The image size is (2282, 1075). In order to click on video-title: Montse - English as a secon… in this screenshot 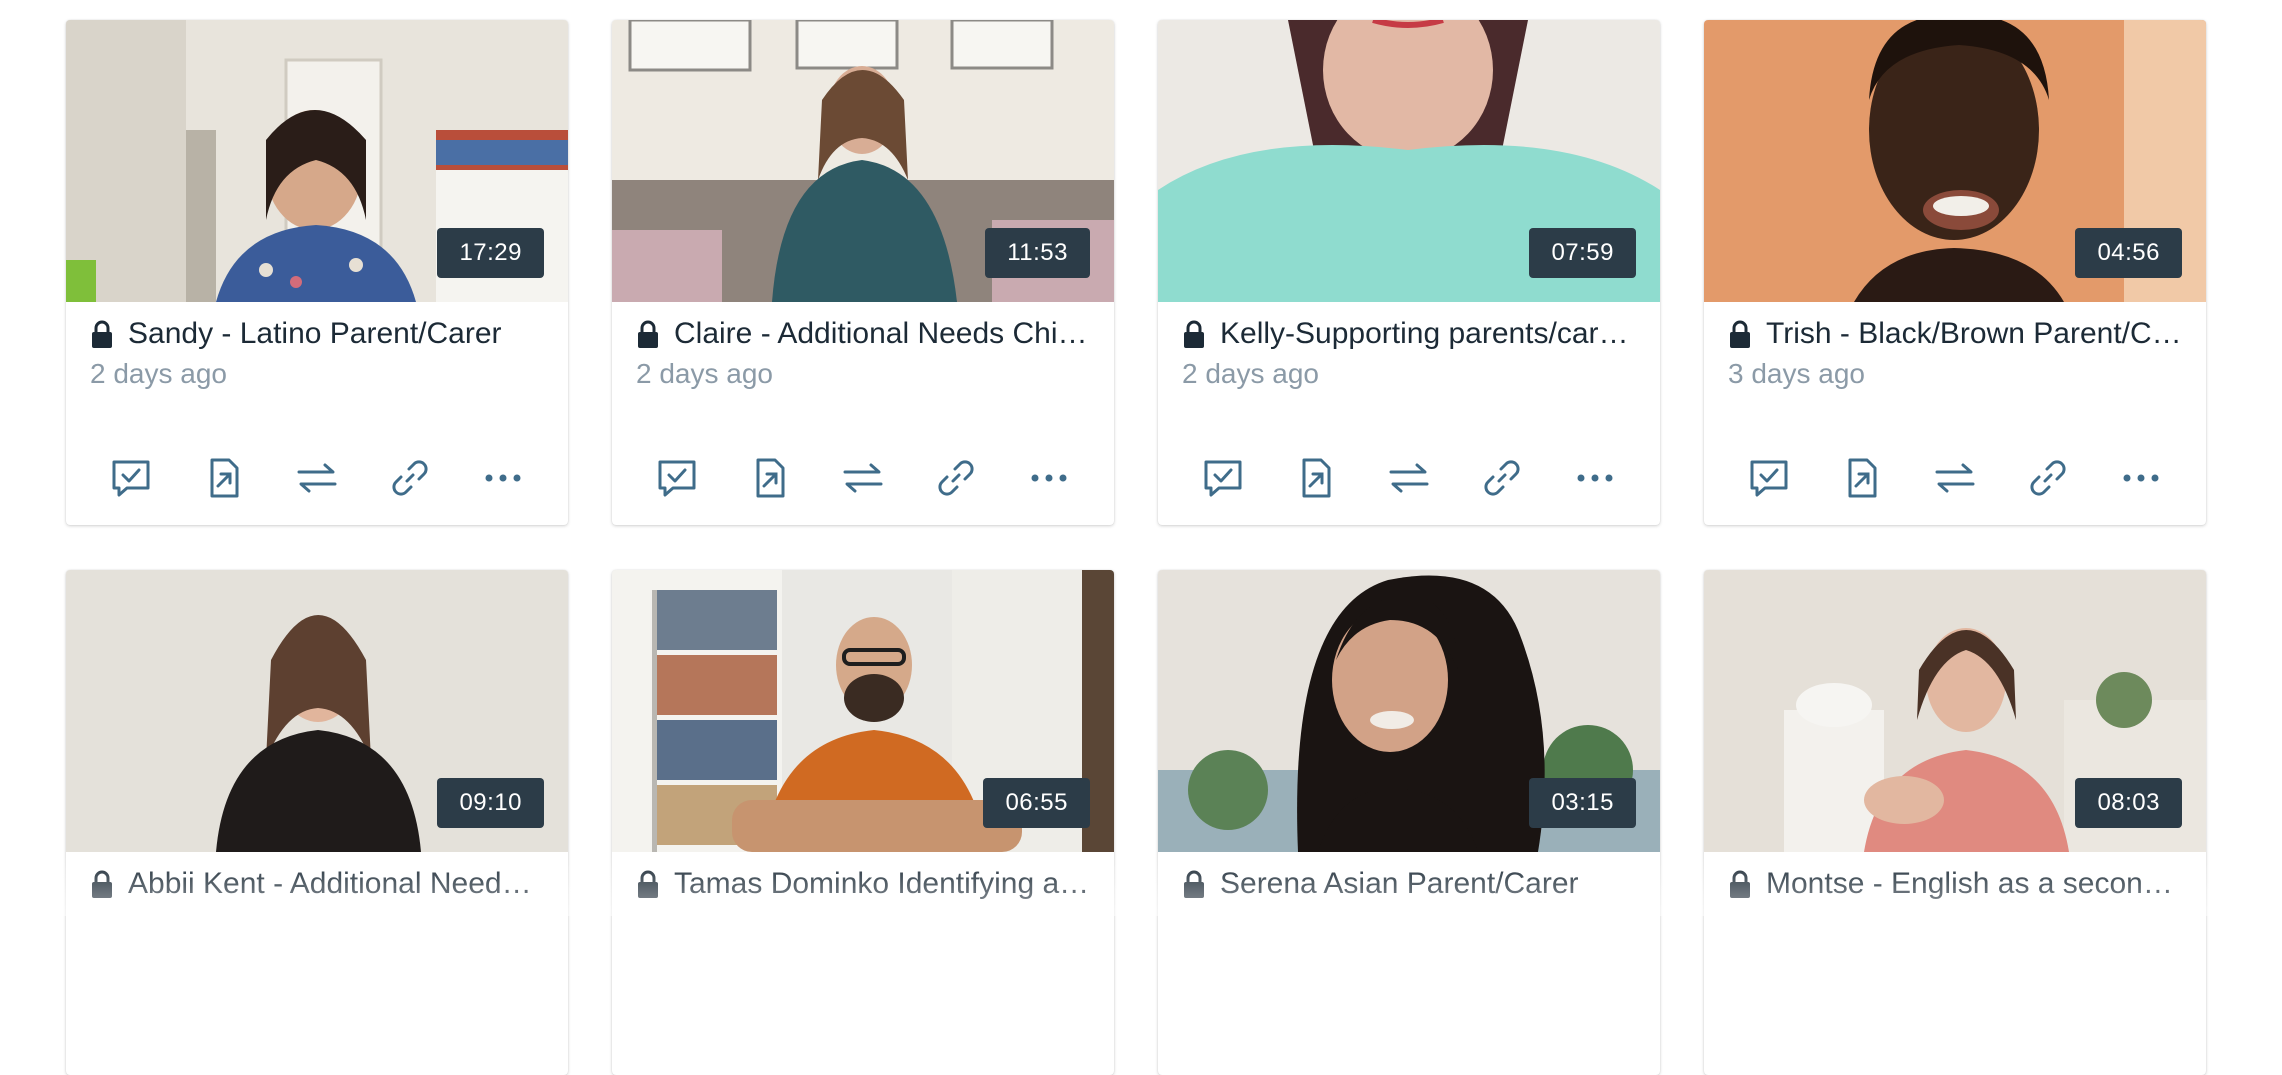, I will do `click(1969, 884)`.